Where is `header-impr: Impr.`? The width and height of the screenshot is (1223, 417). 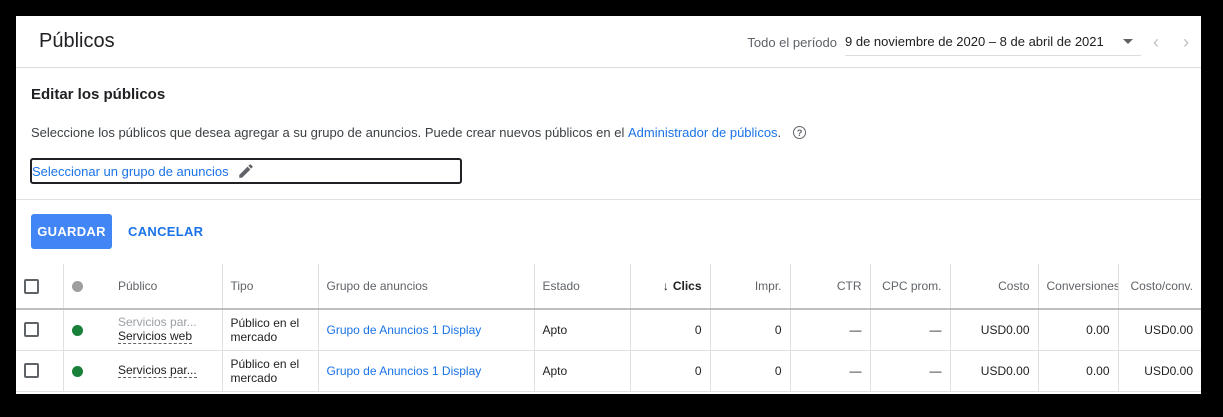 header-impr: Impr. is located at coordinates (750, 287).